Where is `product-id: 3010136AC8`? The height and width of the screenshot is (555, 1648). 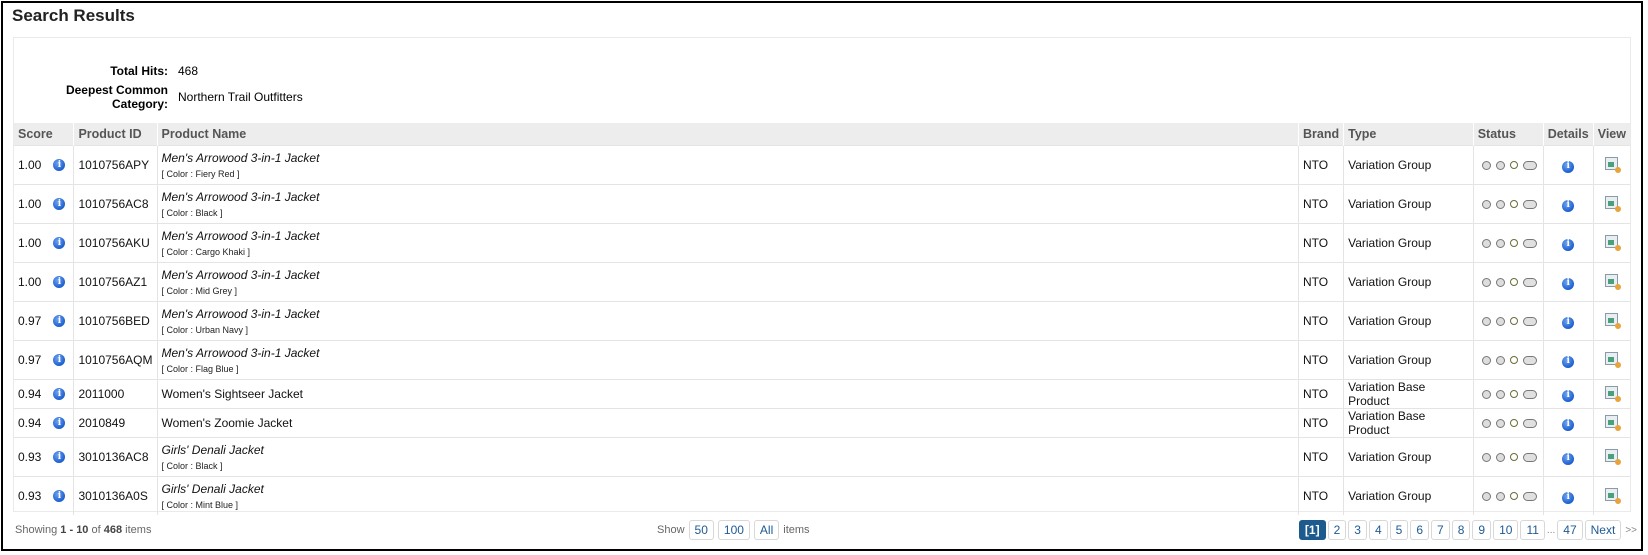 product-id: 3010136AC8 is located at coordinates (115, 457).